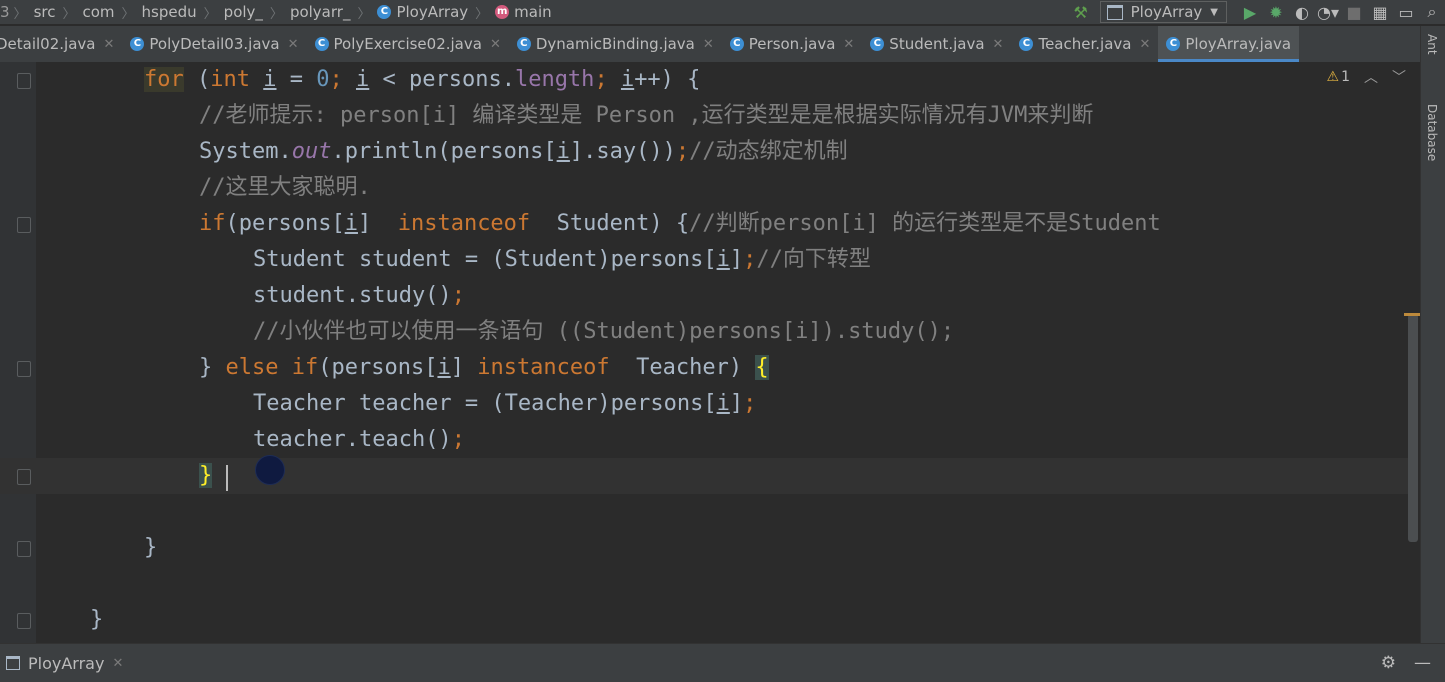 This screenshot has width=1445, height=682. I want to click on code-text: ].say()), so click(622, 151).